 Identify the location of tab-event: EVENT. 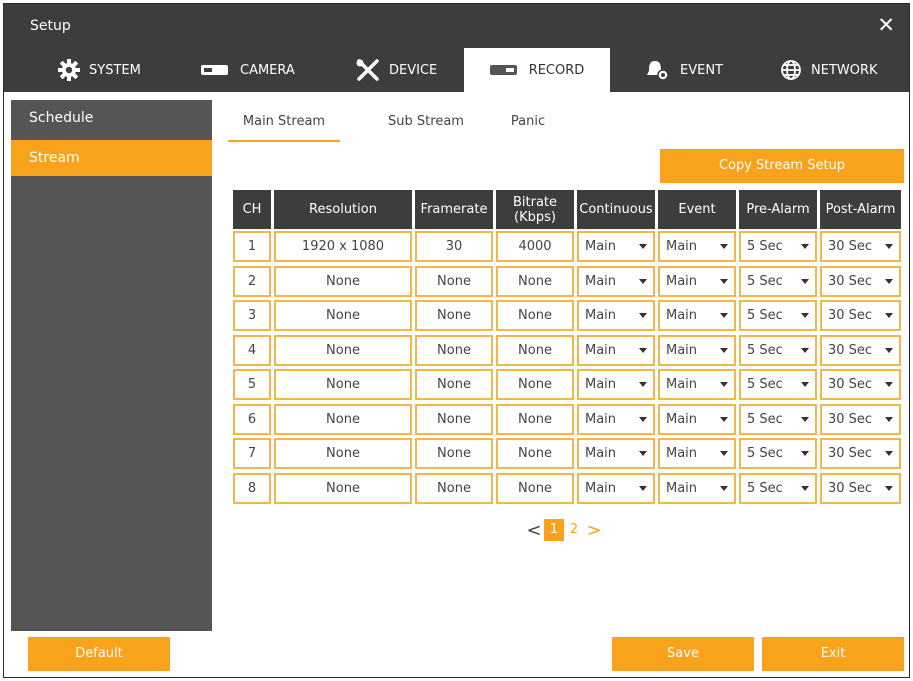
(684, 70).